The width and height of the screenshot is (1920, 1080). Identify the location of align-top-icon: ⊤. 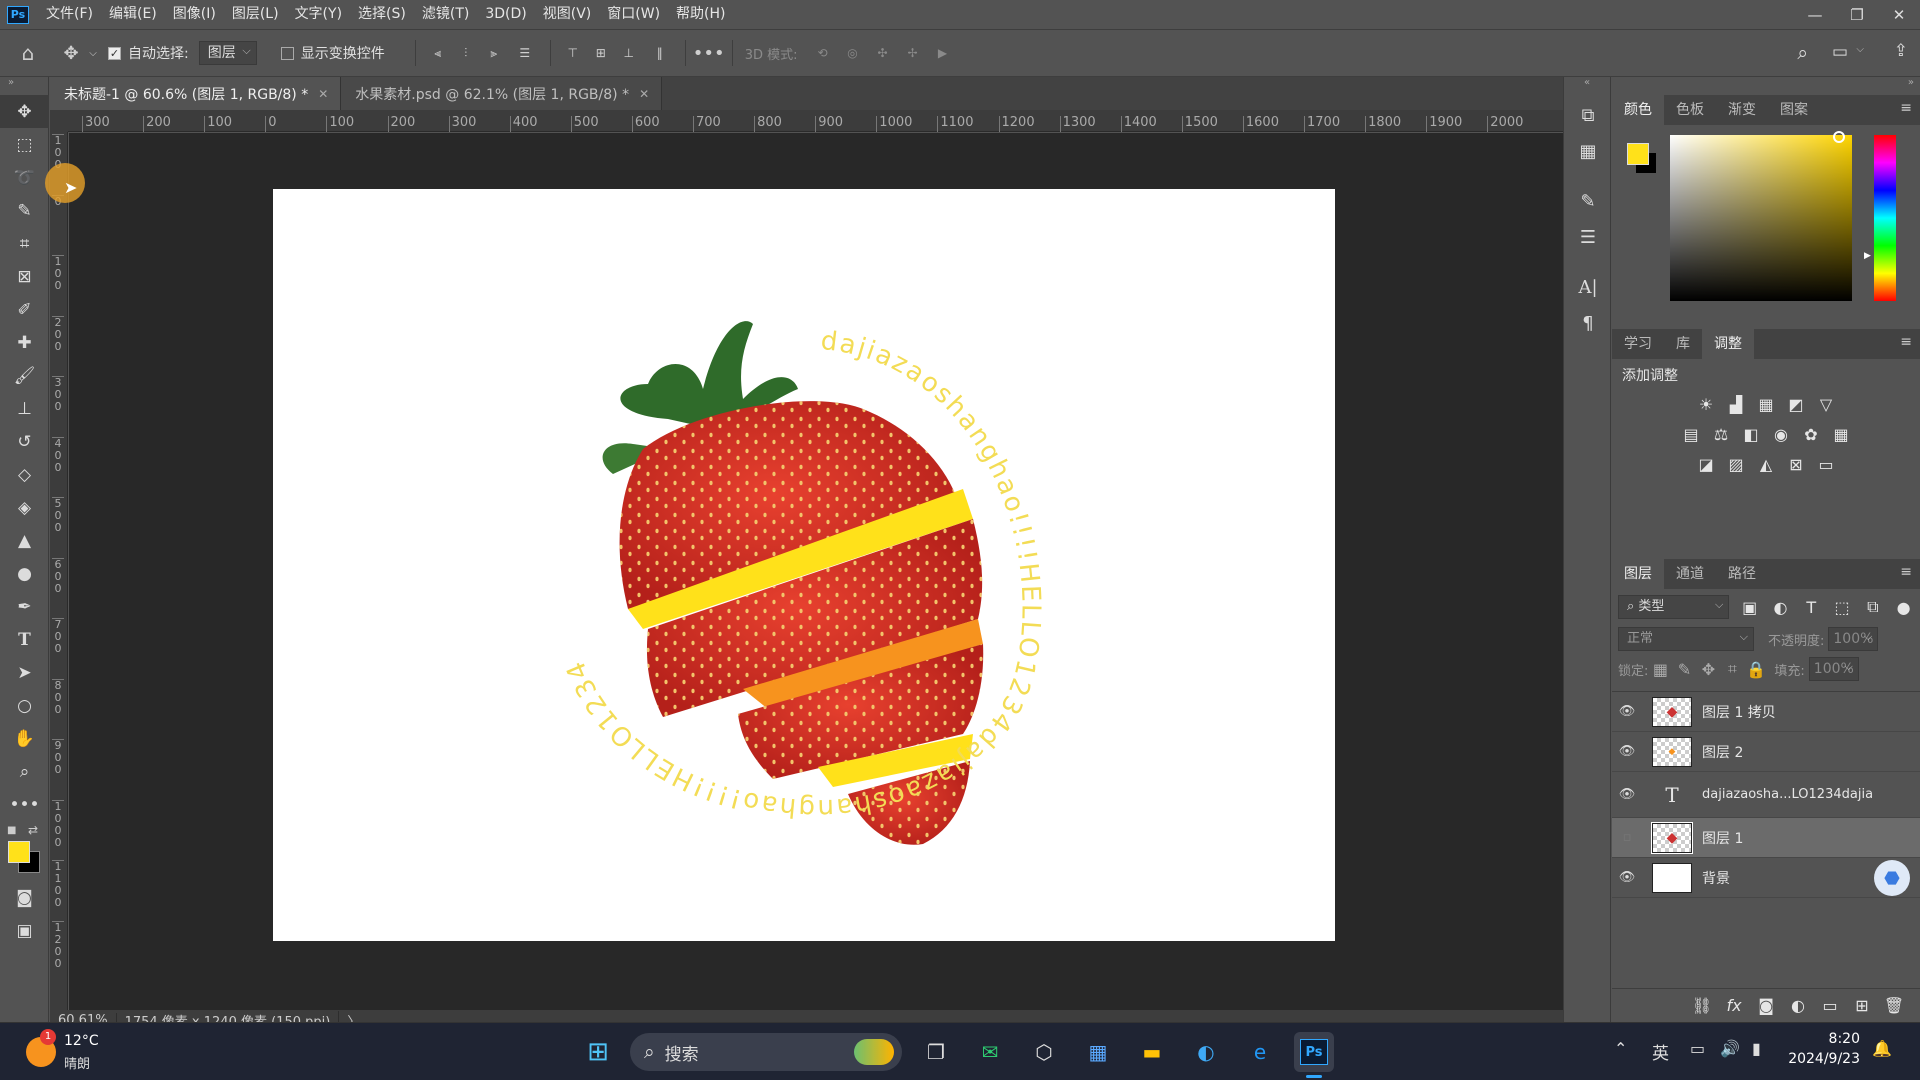
(573, 53).